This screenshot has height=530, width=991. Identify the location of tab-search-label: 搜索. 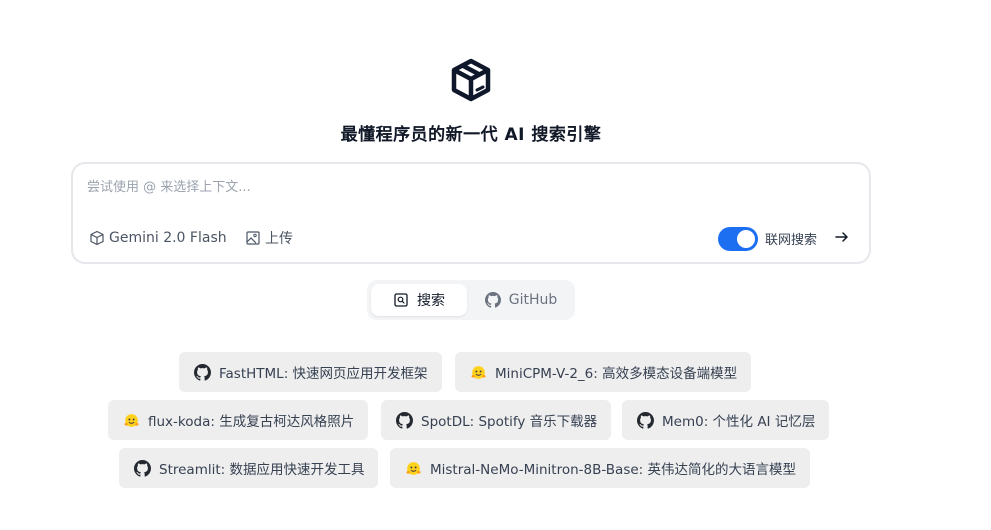
(431, 301).